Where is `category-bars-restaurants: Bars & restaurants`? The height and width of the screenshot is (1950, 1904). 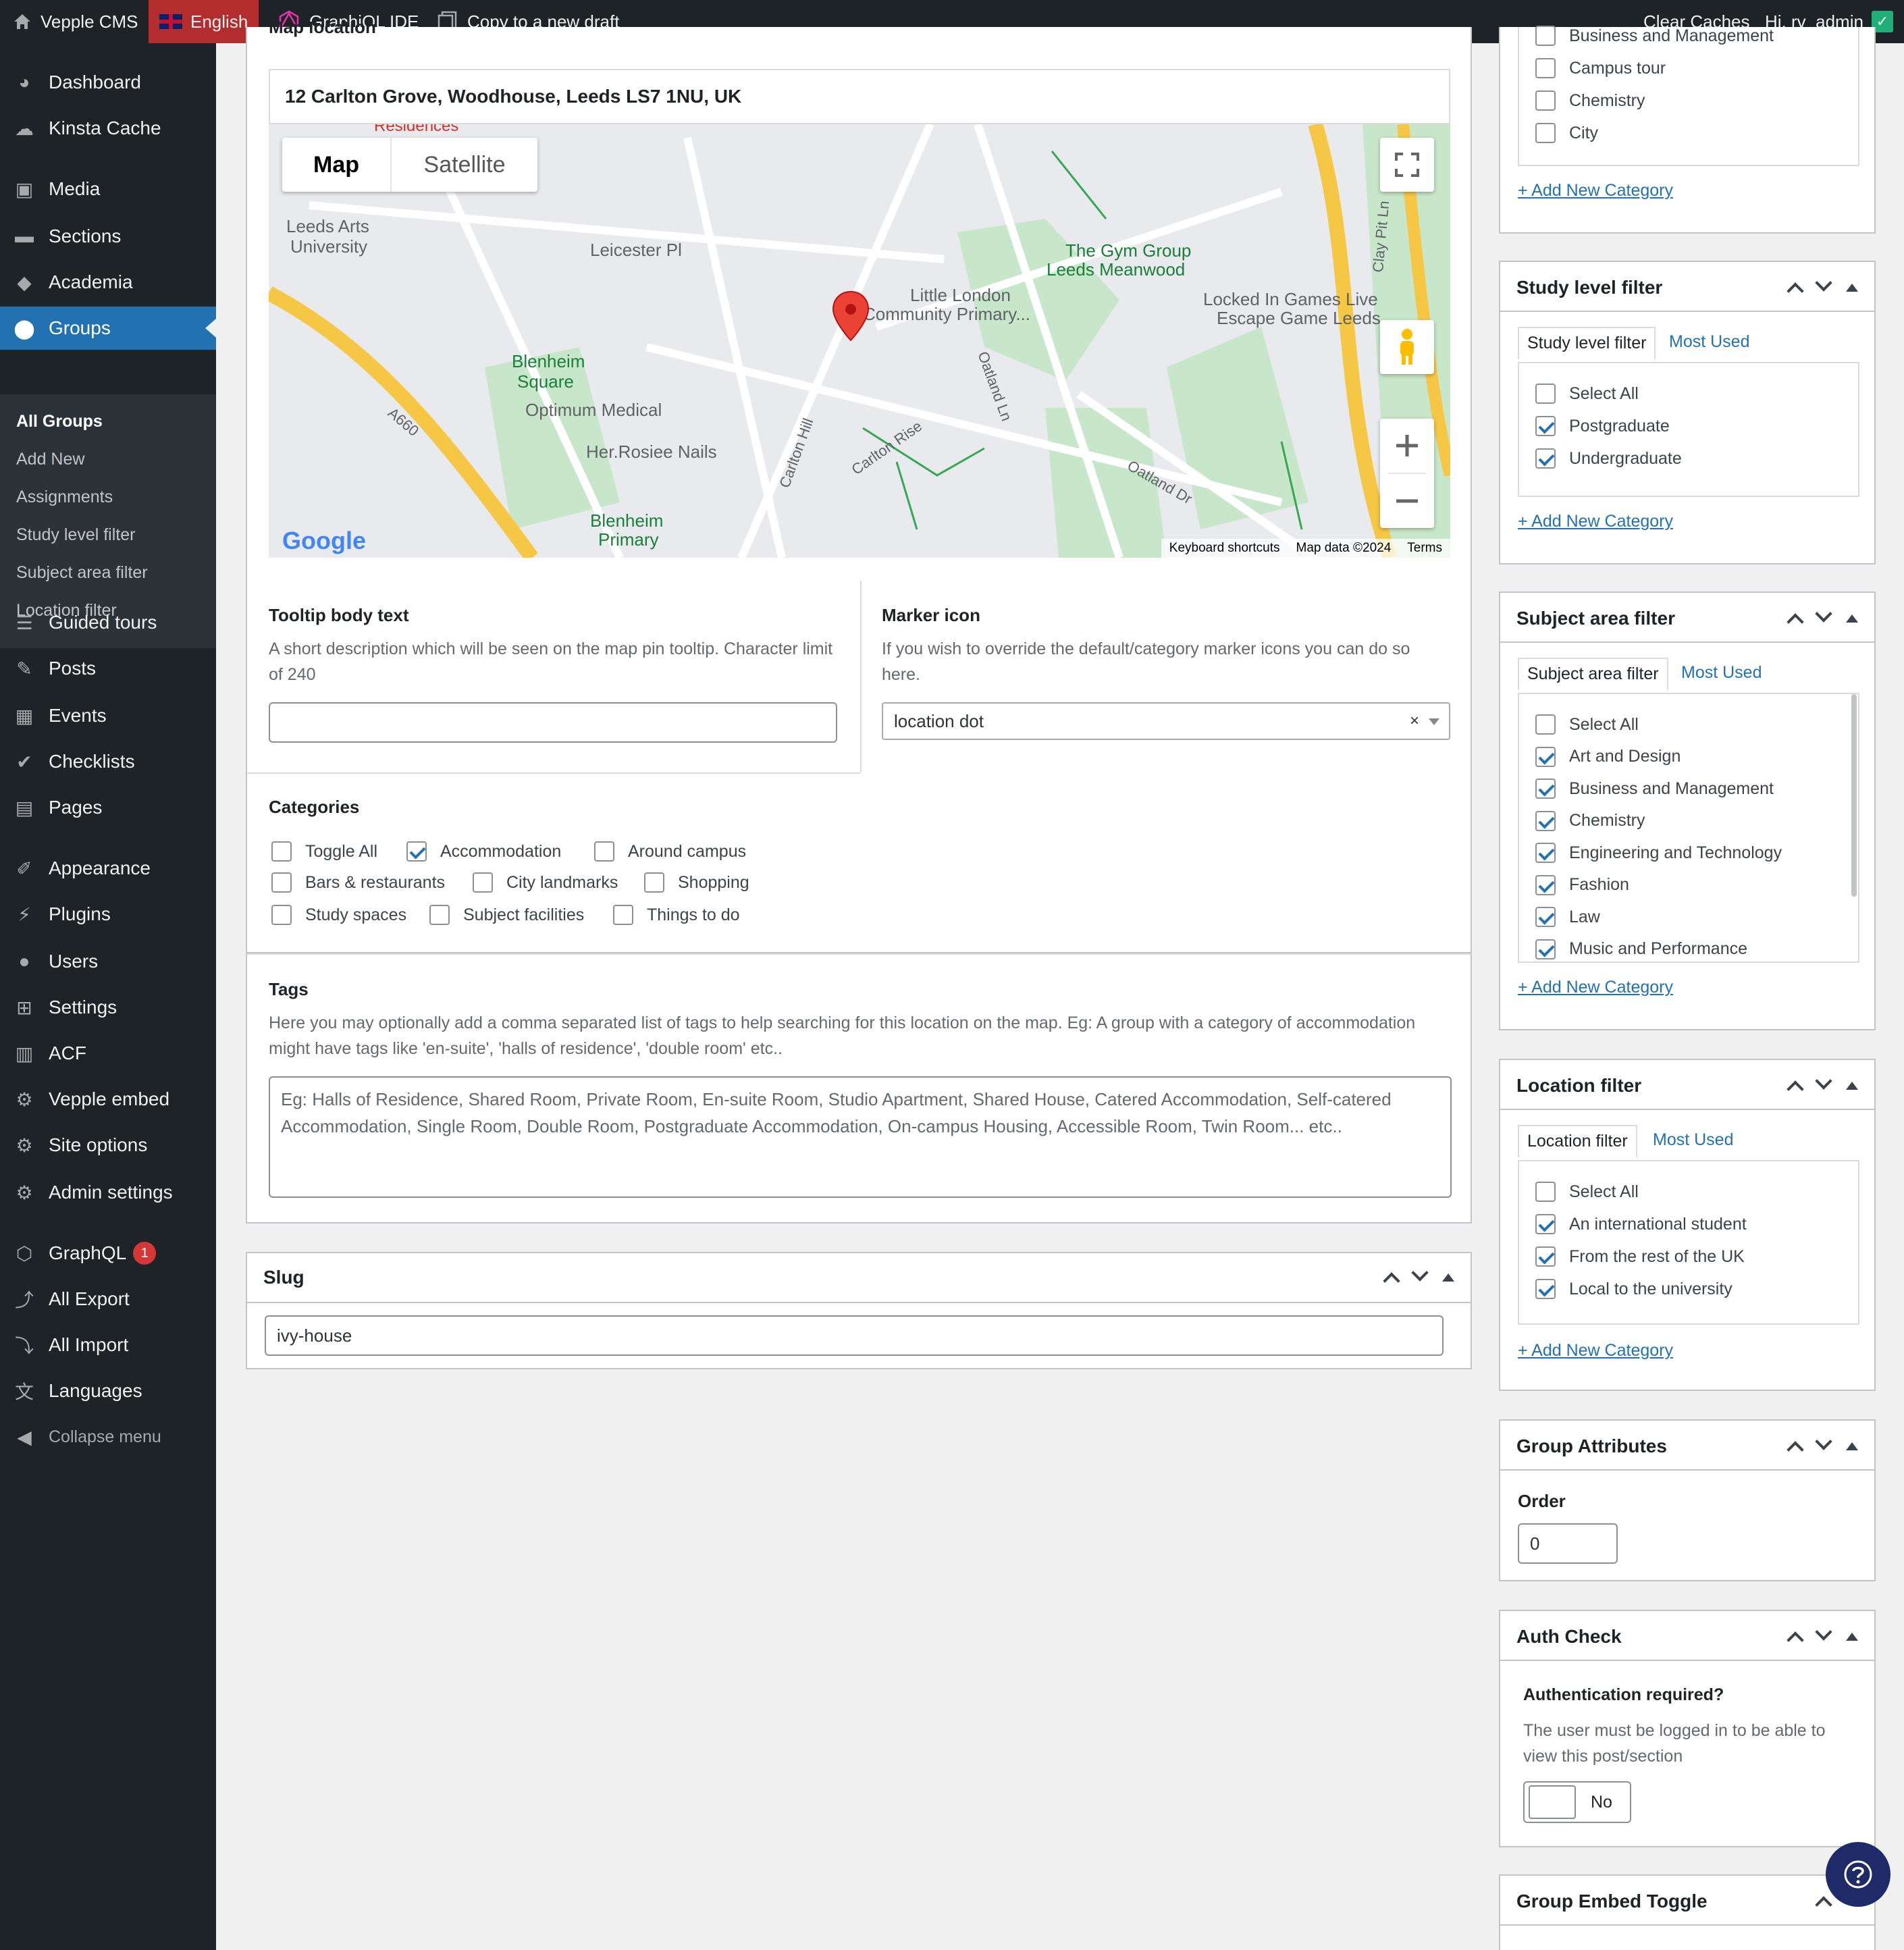 category-bars-restaurants: Bars & restaurants is located at coordinates (358, 882).